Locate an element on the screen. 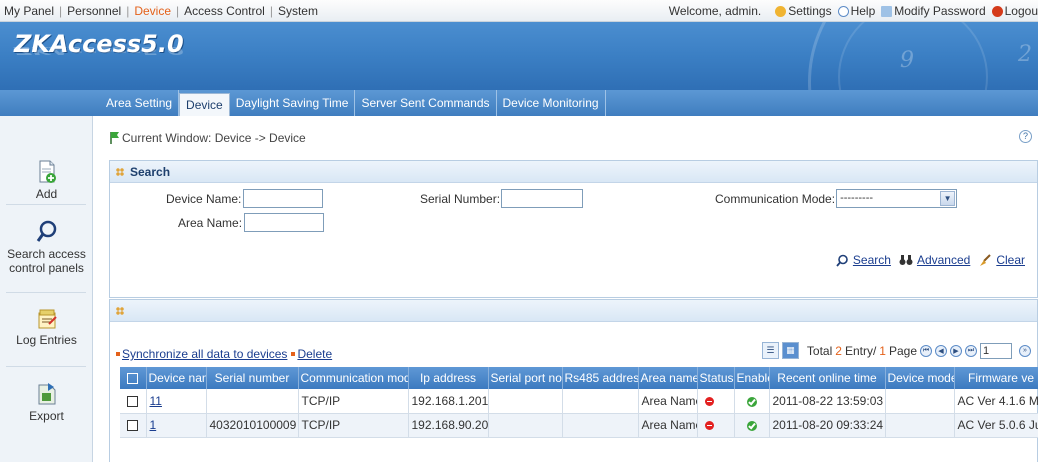 This screenshot has width=1038, height=462. sidebar-item-label: Log Entries is located at coordinates (46, 340).